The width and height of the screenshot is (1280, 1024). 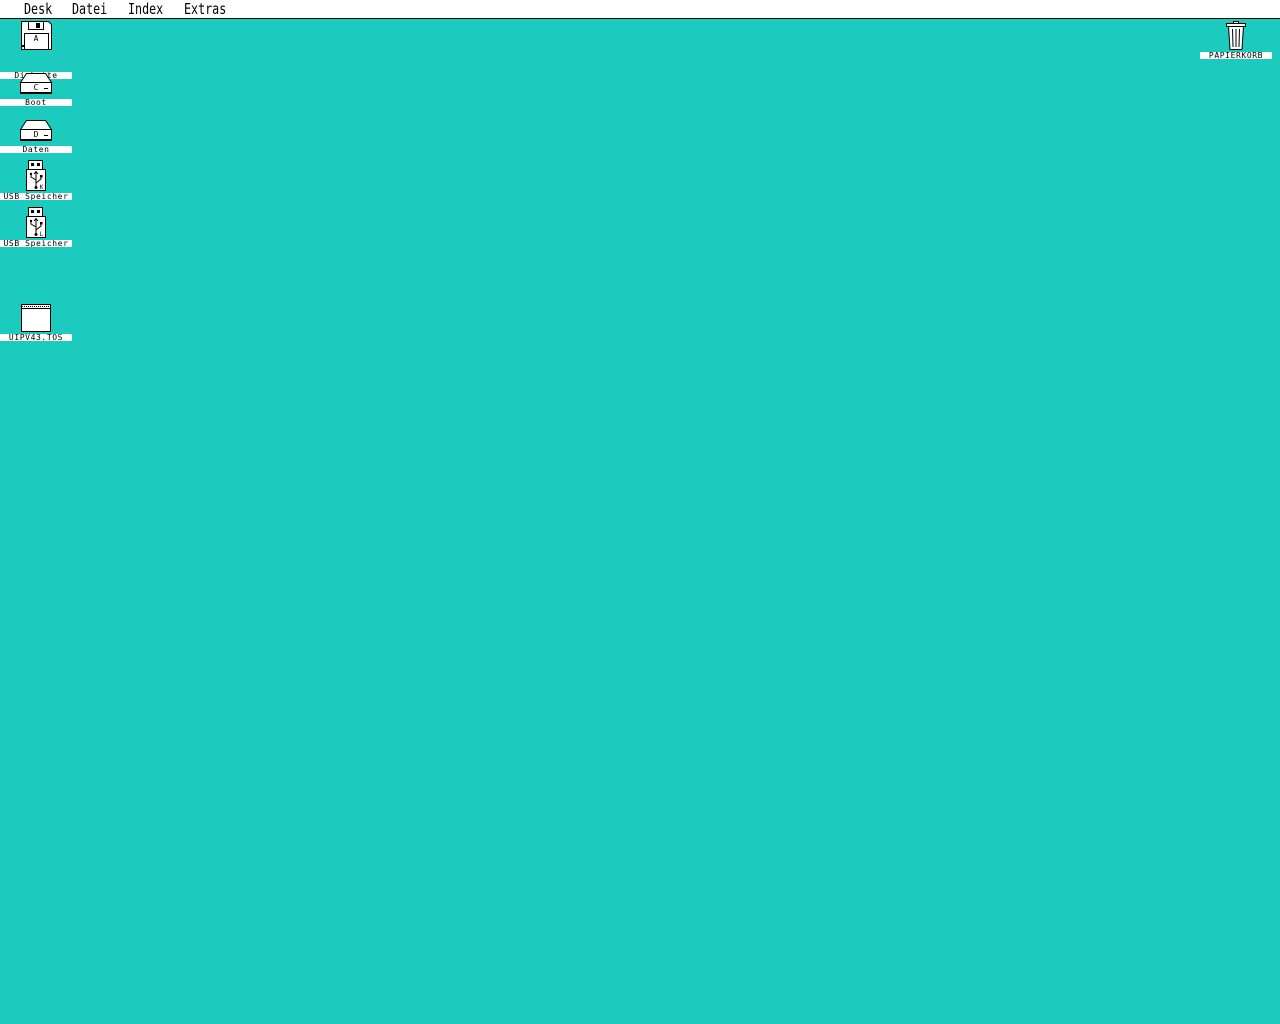 I want to click on icon-label: UIPV43.TOS, so click(x=36, y=337).